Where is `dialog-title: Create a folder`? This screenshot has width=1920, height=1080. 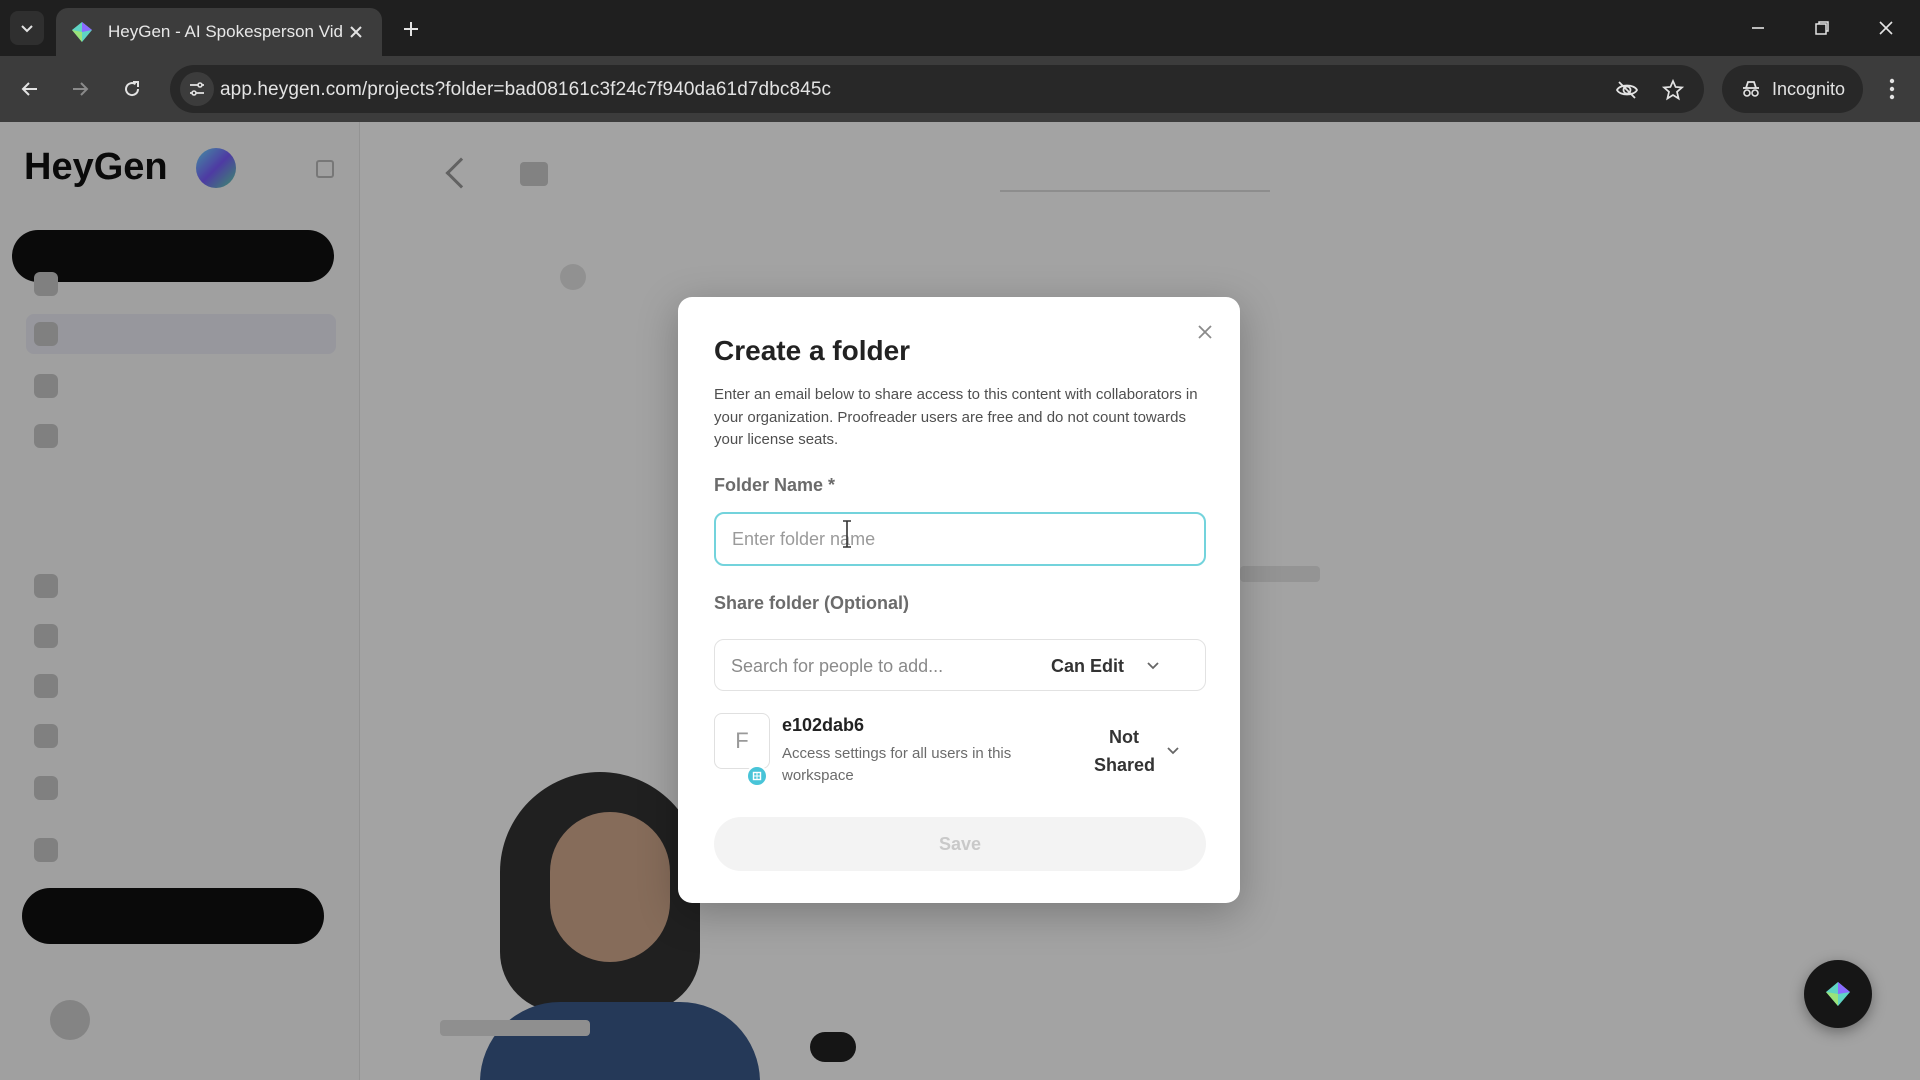 dialog-title: Create a folder is located at coordinates (812, 350).